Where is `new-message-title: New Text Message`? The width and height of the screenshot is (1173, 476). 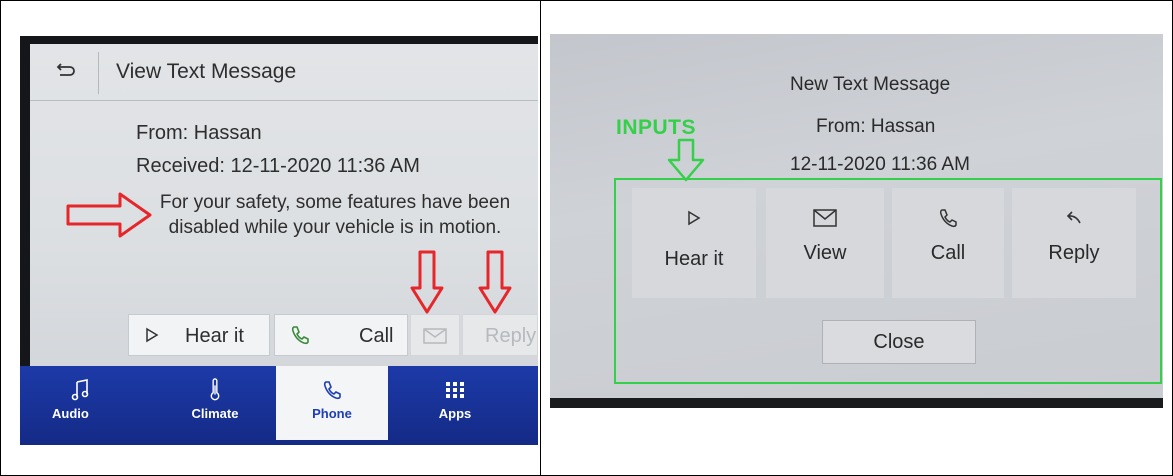
new-message-title: New Text Message is located at coordinates (870, 84).